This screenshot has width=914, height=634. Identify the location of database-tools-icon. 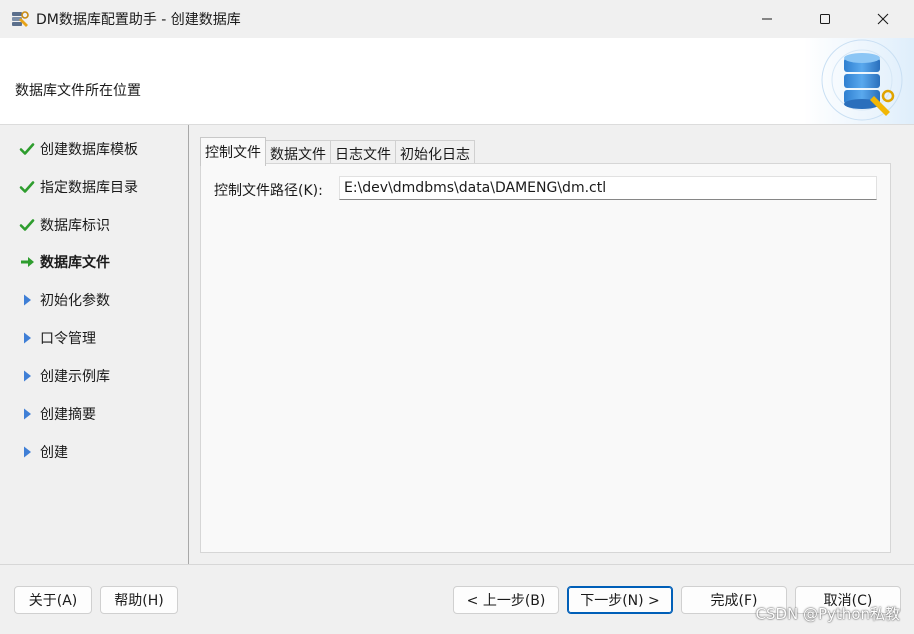
(859, 81).